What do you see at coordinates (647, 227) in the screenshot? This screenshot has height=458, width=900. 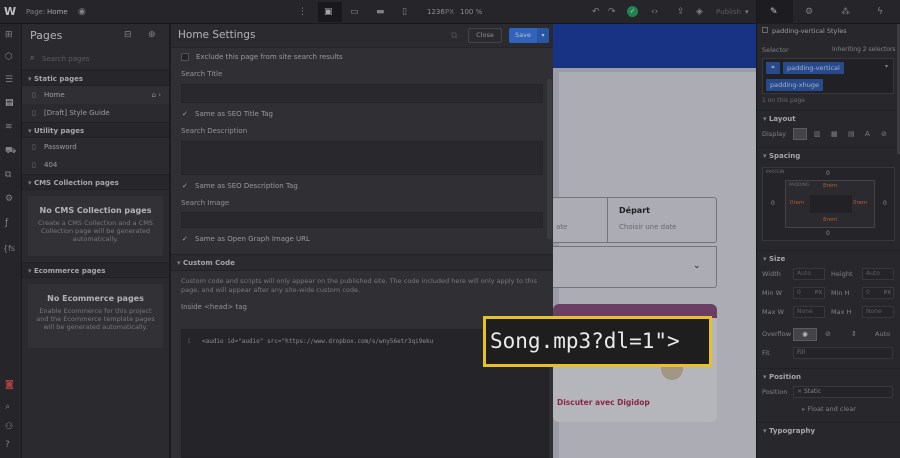 I see `depart-placeholder: Choisir une date` at bounding box center [647, 227].